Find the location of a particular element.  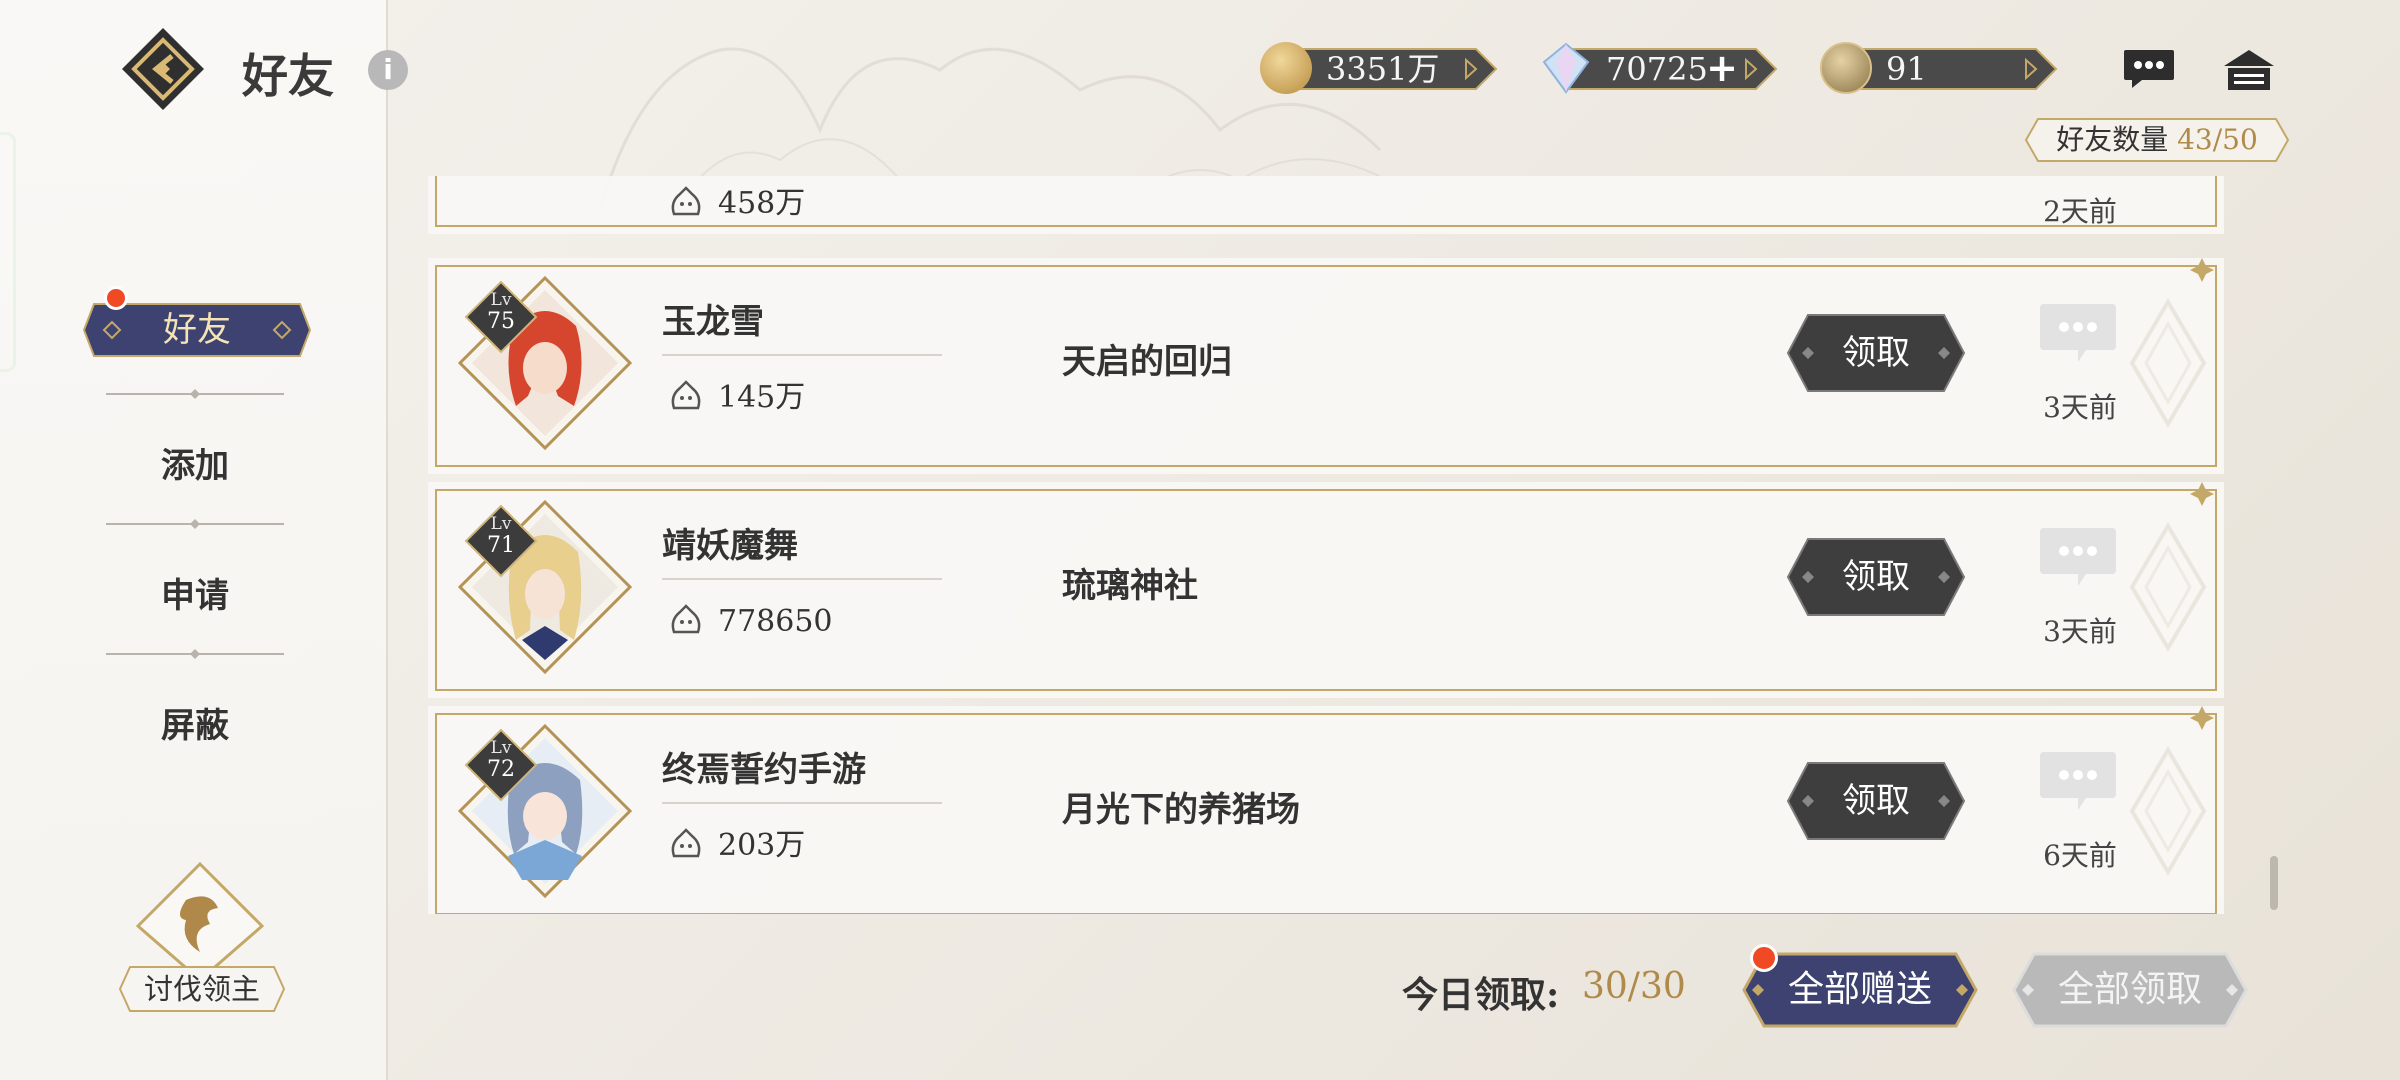

guild-name: 天启的回归 is located at coordinates (1147, 362).